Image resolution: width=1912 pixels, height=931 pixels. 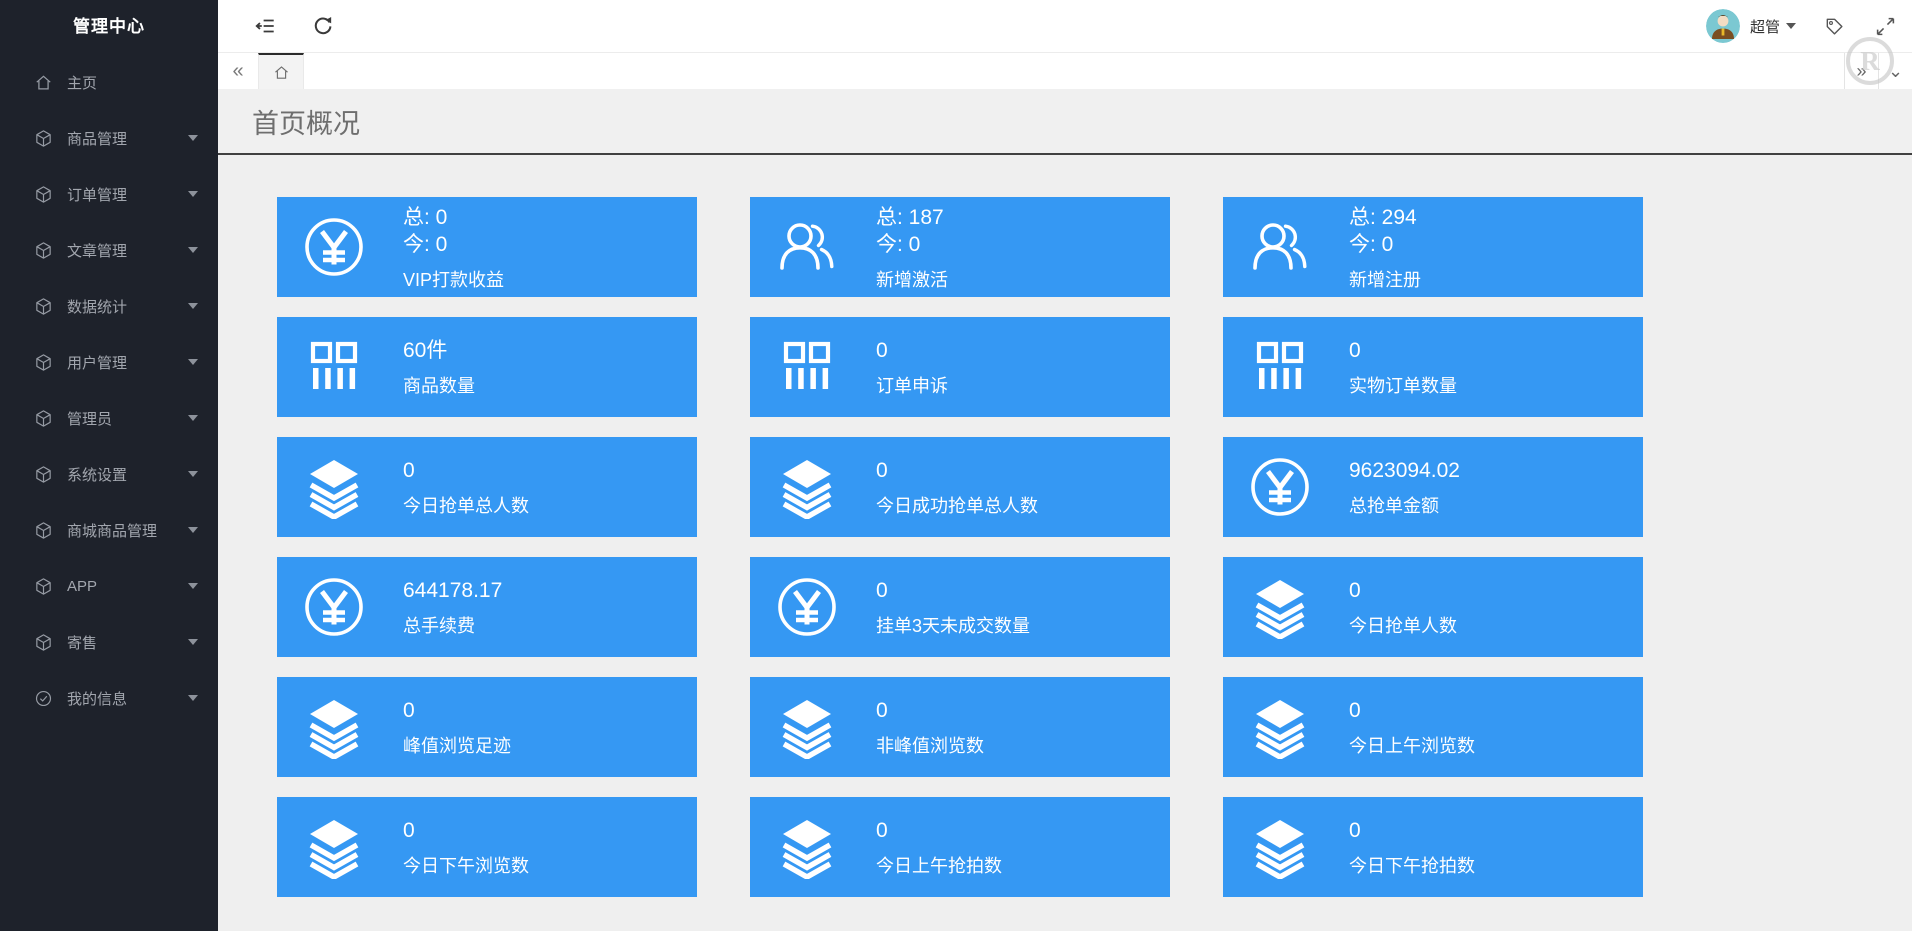 I want to click on avatar, so click(x=1722, y=26).